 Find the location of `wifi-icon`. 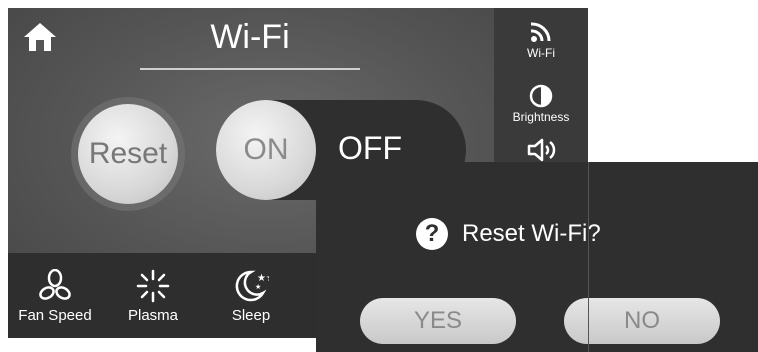

wifi-icon is located at coordinates (541, 33).